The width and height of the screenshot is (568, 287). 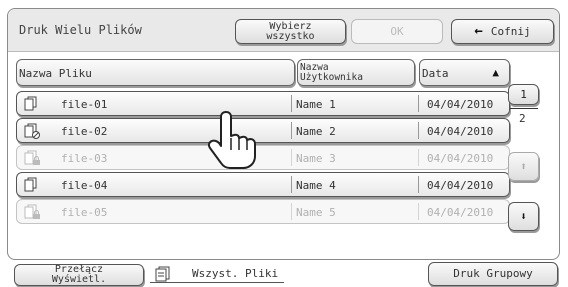 What do you see at coordinates (84, 131) in the screenshot?
I see `file-name: file-02` at bounding box center [84, 131].